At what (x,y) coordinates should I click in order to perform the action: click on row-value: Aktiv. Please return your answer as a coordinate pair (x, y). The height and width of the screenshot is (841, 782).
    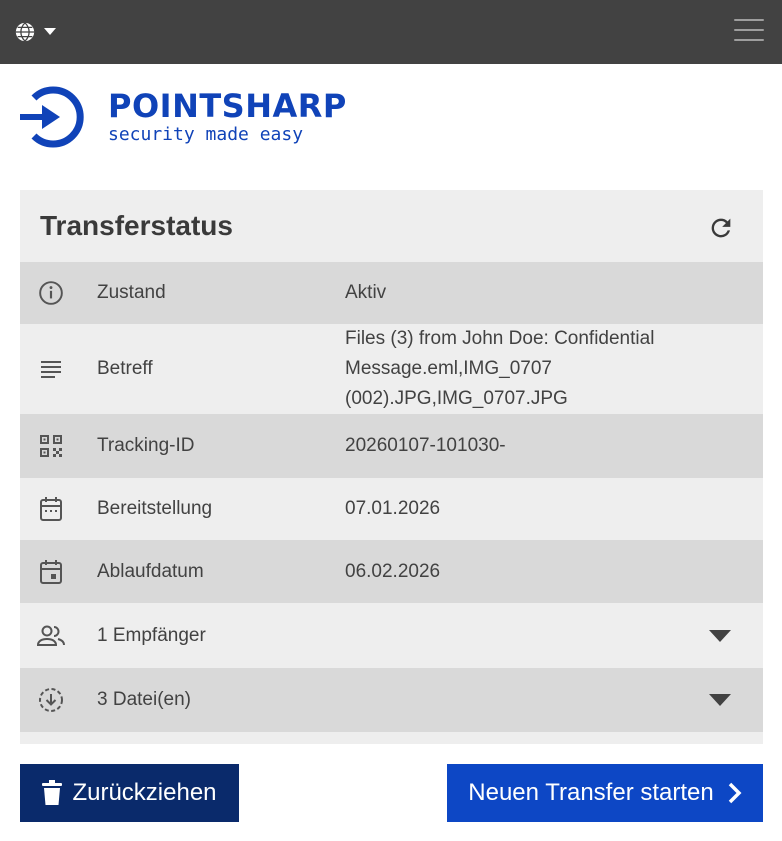
    Looking at the image, I should click on (366, 292).